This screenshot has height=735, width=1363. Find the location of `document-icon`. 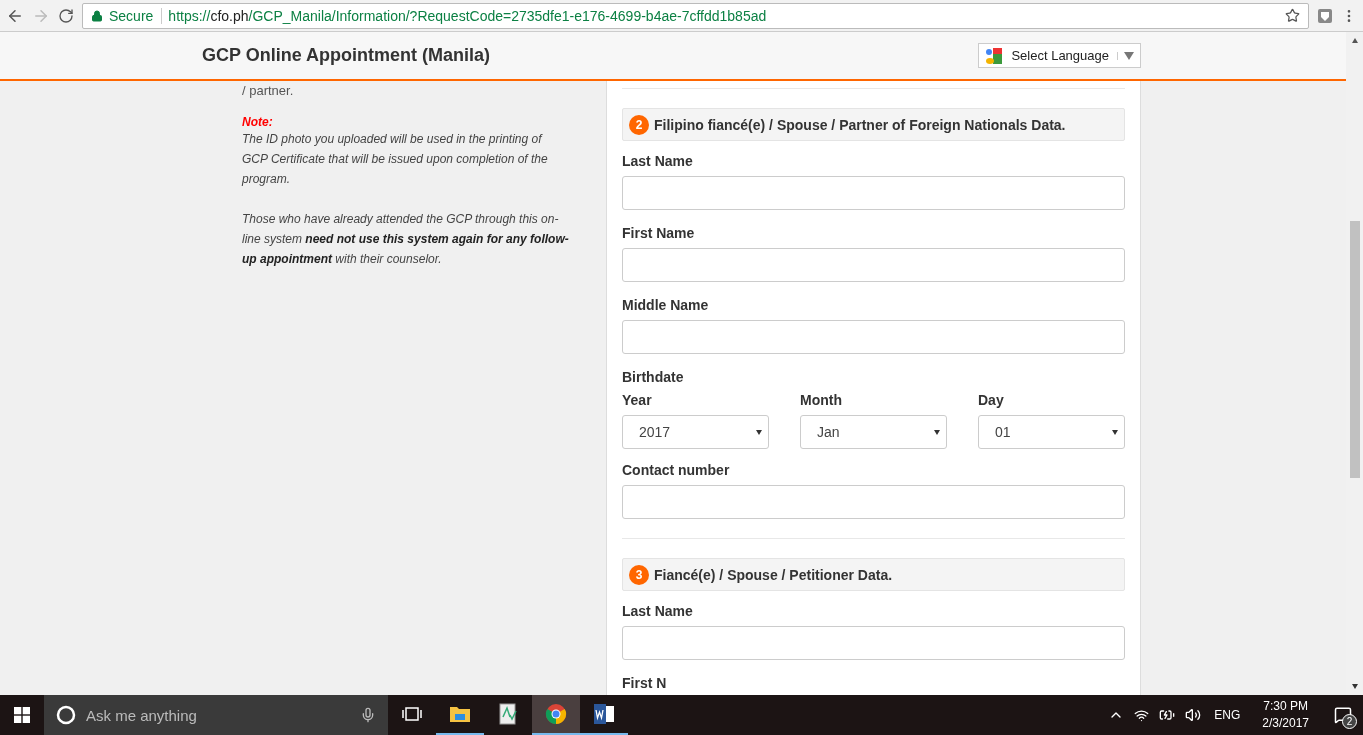

document-icon is located at coordinates (508, 714).